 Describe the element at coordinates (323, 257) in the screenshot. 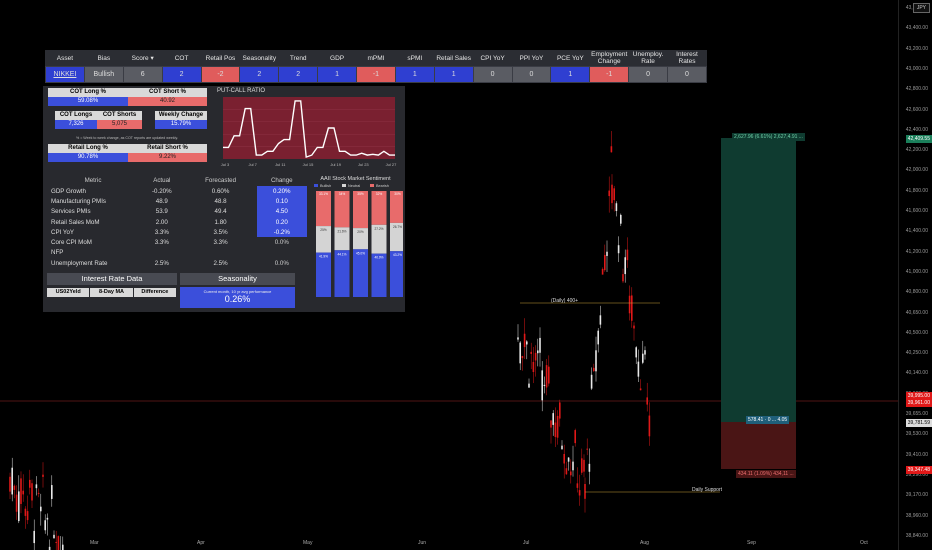

I see `aaii-data-label: 41.9%` at that location.